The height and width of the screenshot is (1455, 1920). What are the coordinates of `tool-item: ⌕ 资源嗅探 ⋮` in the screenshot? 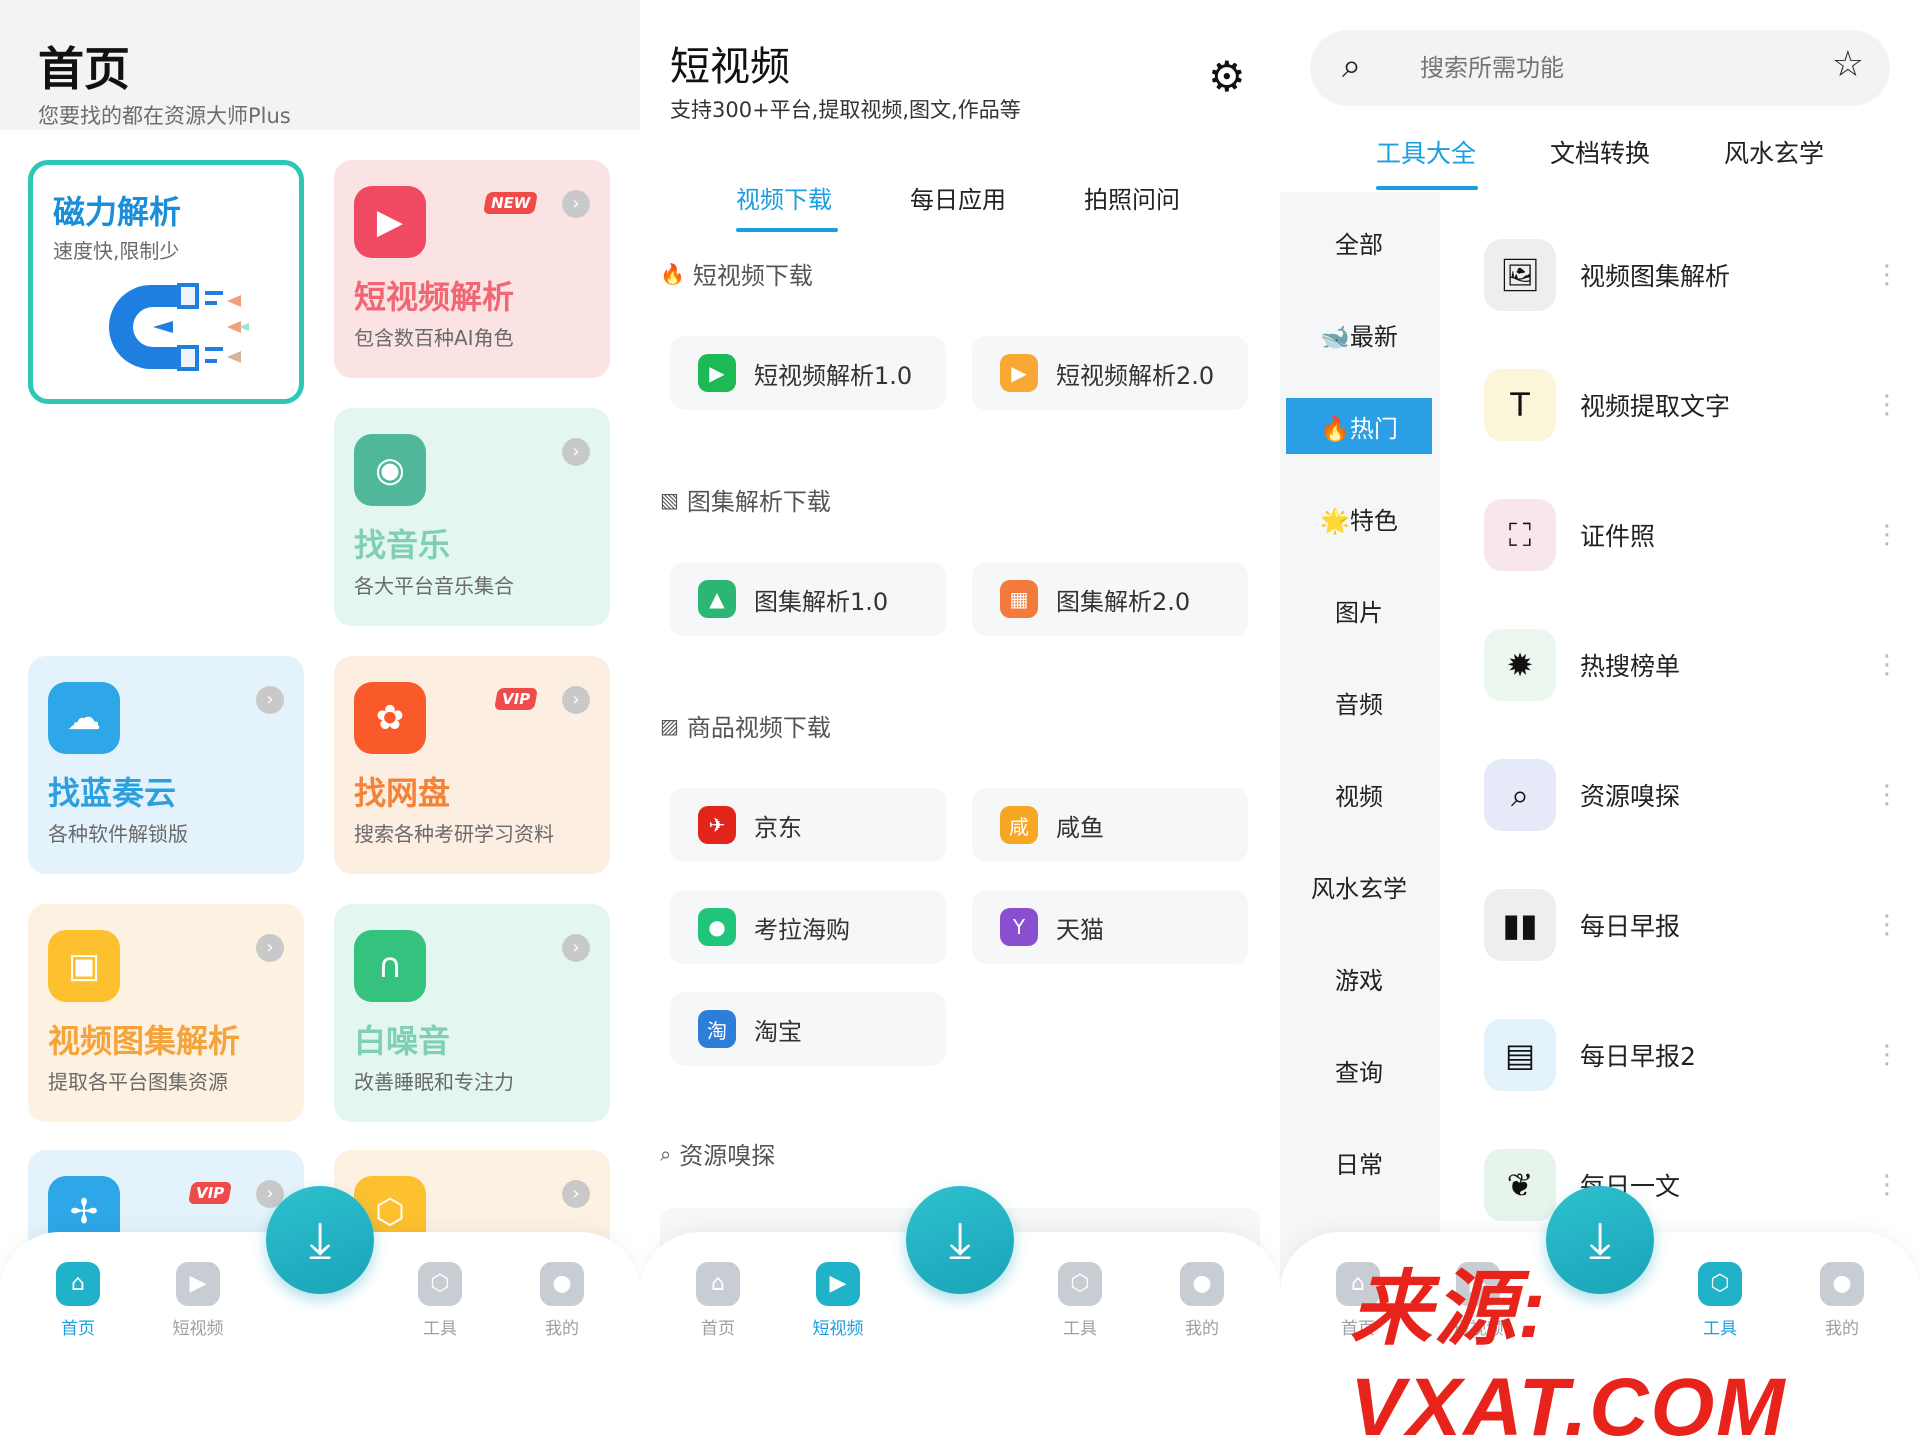 It's located at (1692, 795).